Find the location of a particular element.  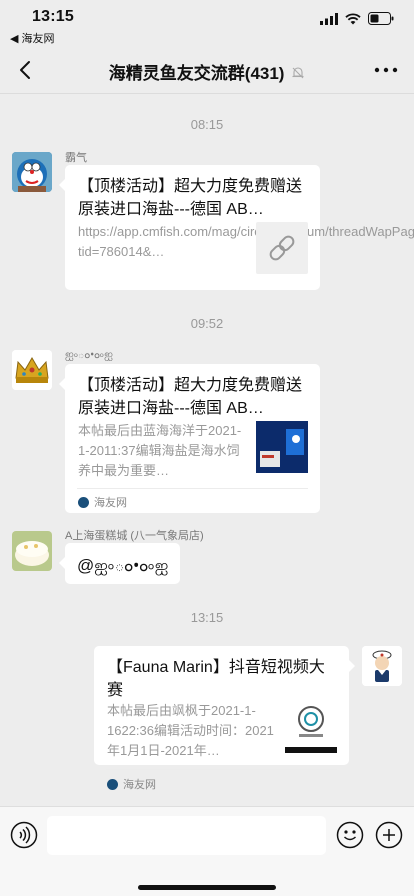

message-timestamp: 09:52 is located at coordinates (207, 323).